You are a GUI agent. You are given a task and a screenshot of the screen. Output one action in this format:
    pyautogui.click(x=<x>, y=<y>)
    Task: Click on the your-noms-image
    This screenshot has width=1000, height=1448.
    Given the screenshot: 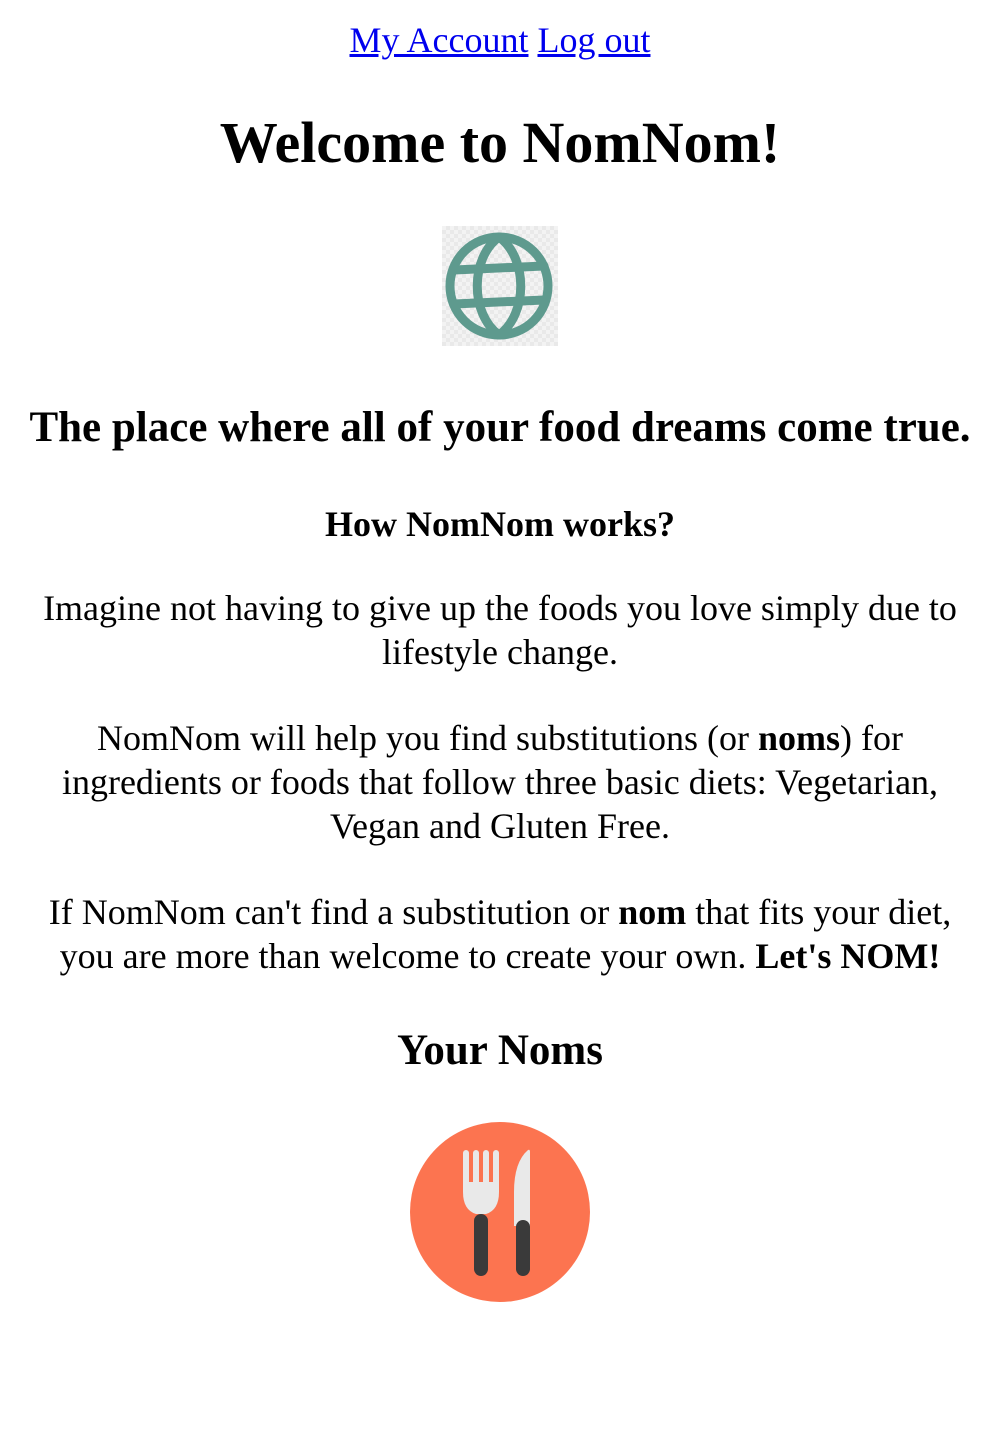 What is the action you would take?
    pyautogui.click(x=500, y=1212)
    